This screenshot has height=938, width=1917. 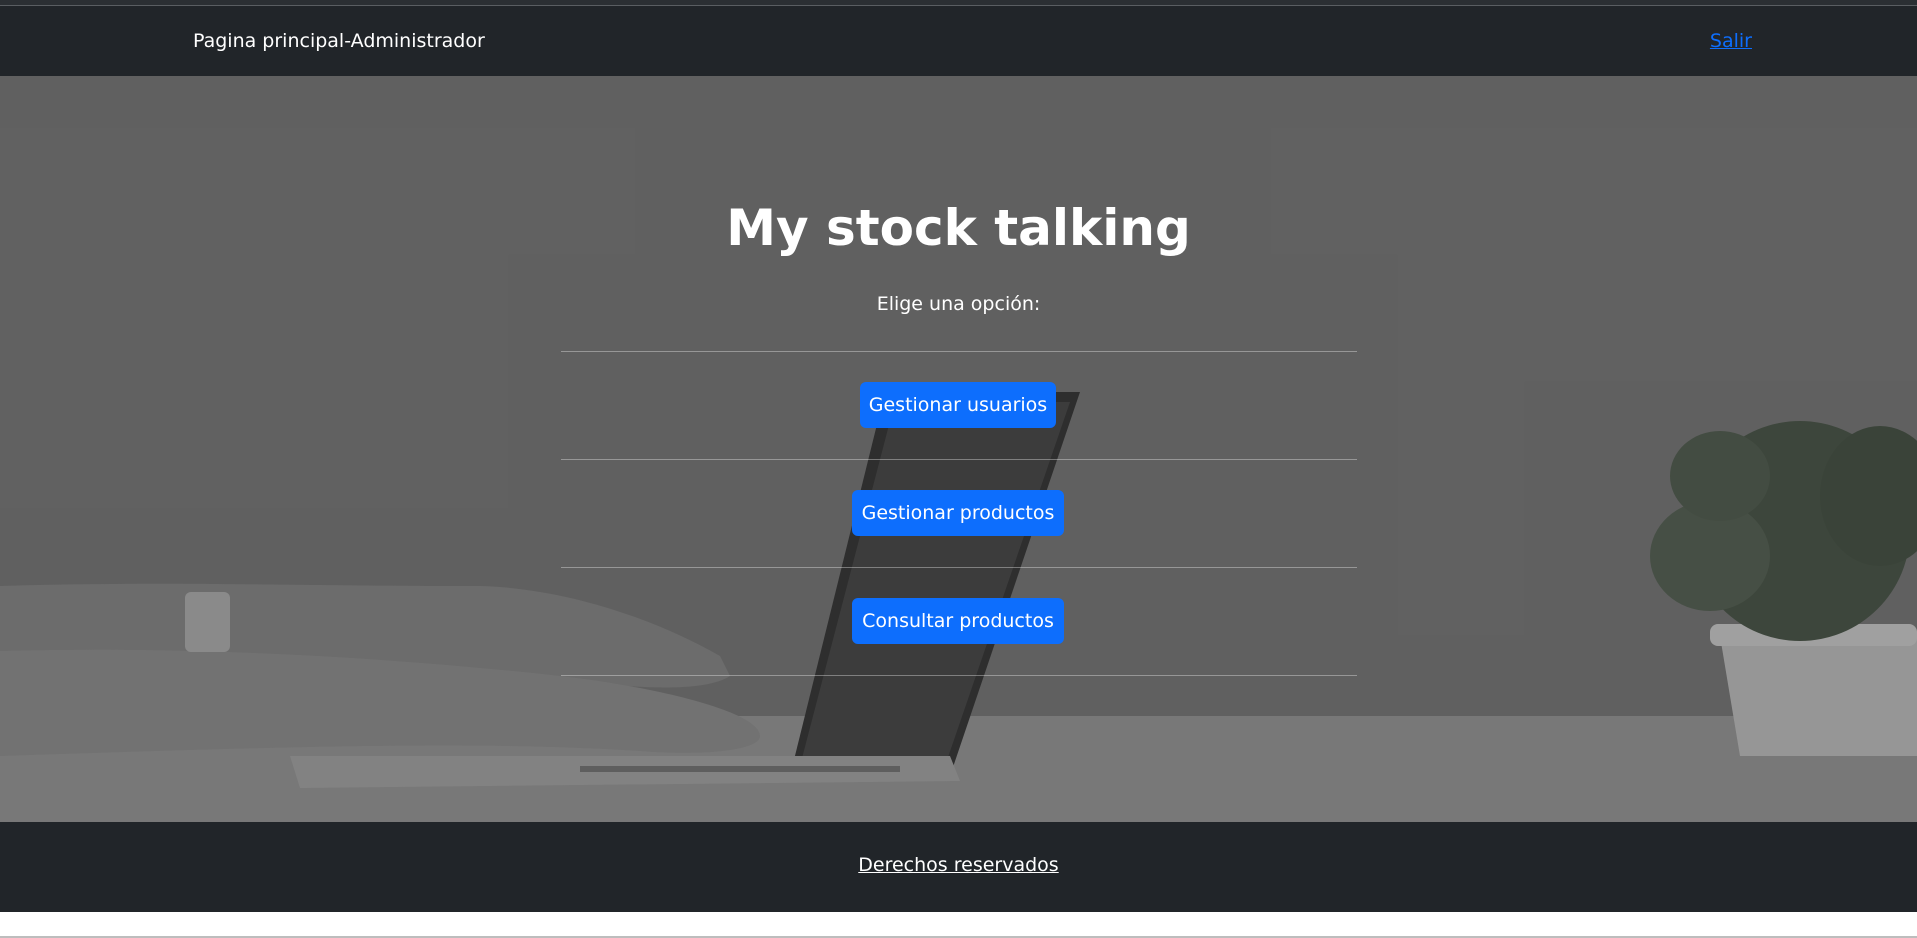 What do you see at coordinates (958, 405) in the screenshot?
I see `manage-users-button: Gestionar usuarios` at bounding box center [958, 405].